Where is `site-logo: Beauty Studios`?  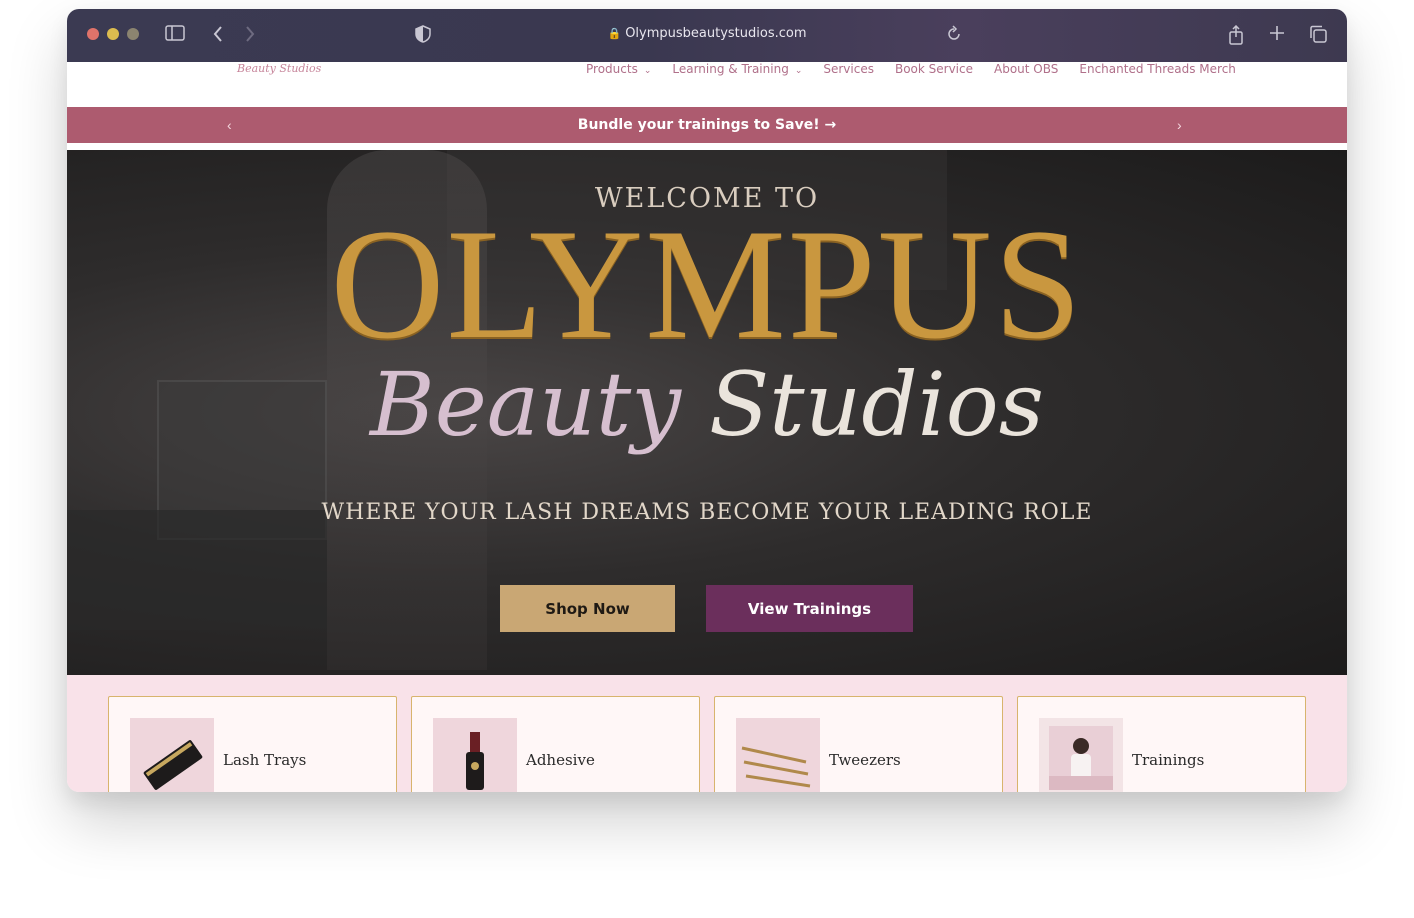
site-logo: Beauty Studios is located at coordinates (279, 68).